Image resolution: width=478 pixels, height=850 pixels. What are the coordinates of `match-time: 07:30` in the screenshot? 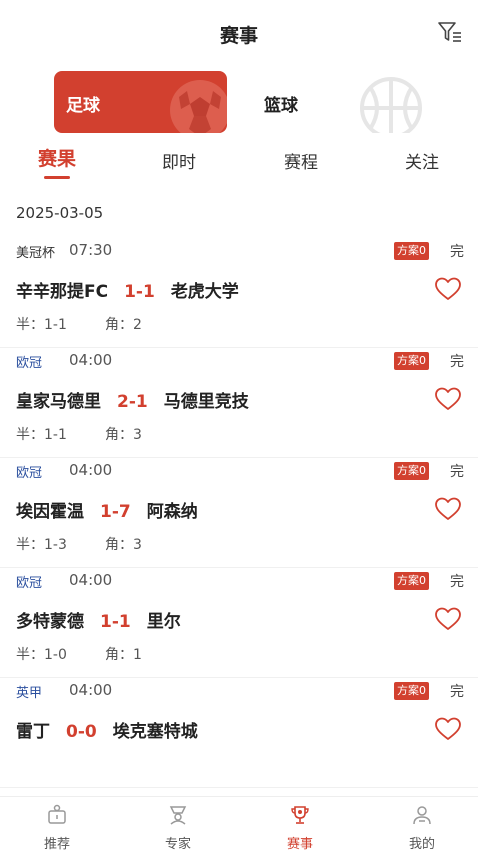 It's located at (91, 250).